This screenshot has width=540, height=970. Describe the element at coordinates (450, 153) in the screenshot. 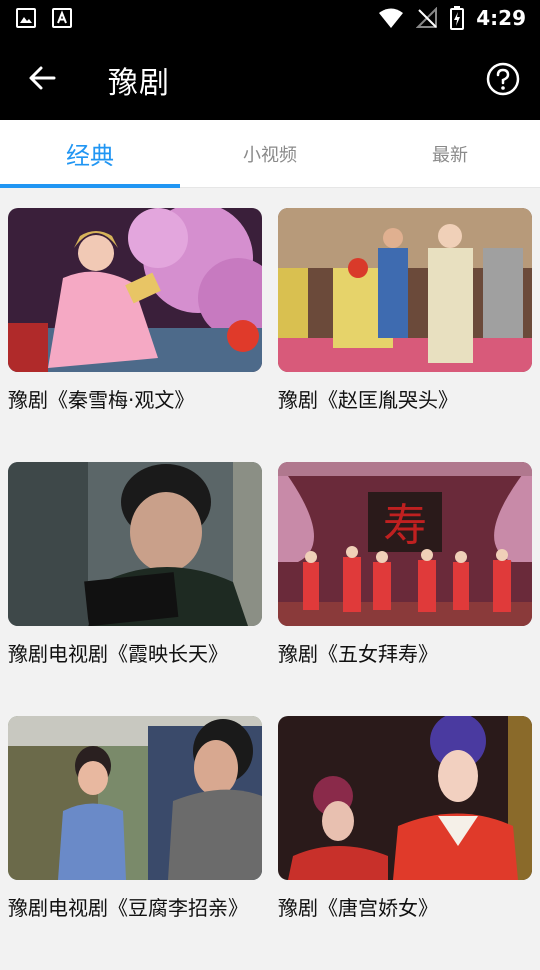

I see `tab-latest: 最新` at that location.